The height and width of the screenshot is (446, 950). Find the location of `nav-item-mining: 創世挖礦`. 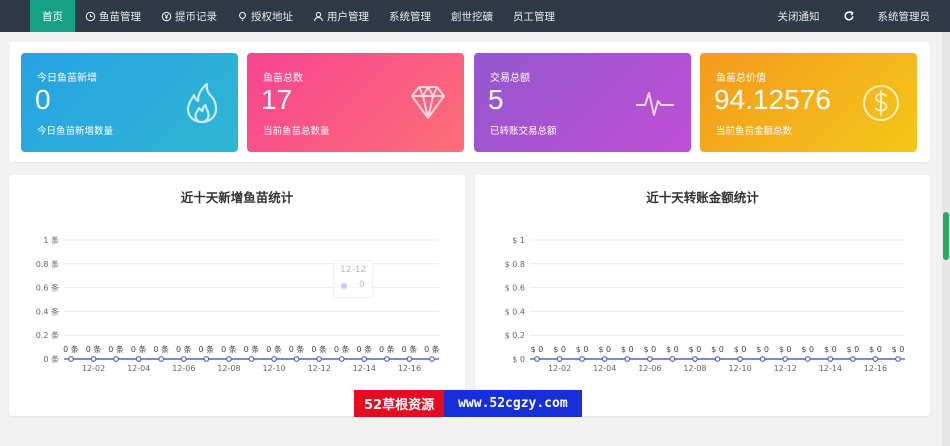

nav-item-mining: 創世挖礦 is located at coordinates (472, 16).